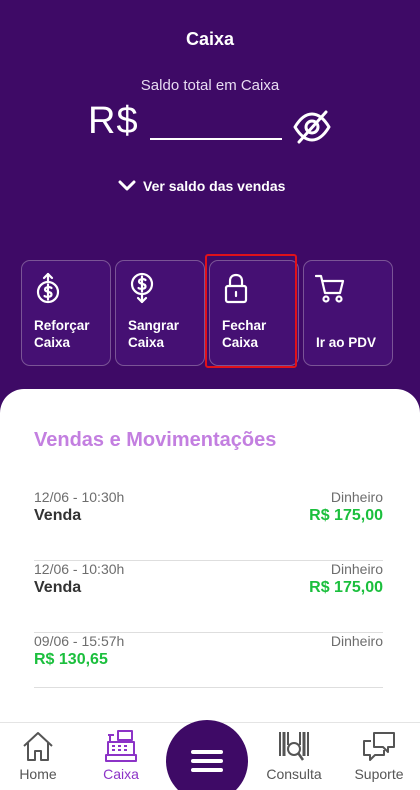  What do you see at coordinates (154, 334) in the screenshot?
I see `action-label: Sangrar Caixa` at bounding box center [154, 334].